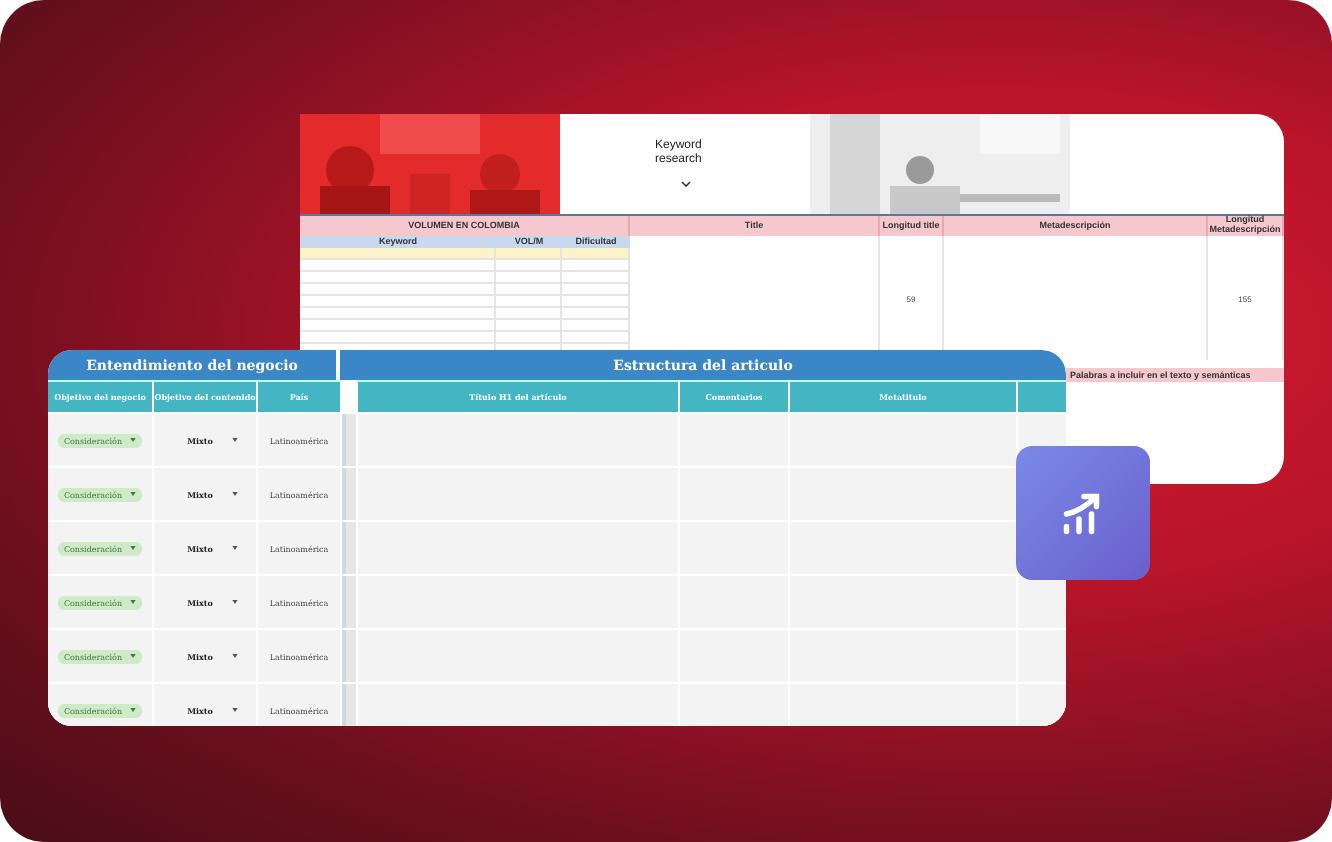 The height and width of the screenshot is (842, 1332). I want to click on chevron-icon, so click(685, 184).